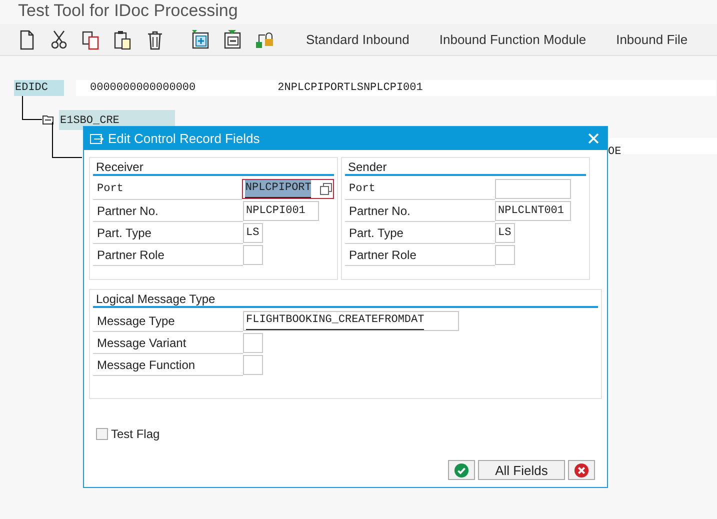  What do you see at coordinates (614, 152) in the screenshot?
I see `table-cell-text: OE` at bounding box center [614, 152].